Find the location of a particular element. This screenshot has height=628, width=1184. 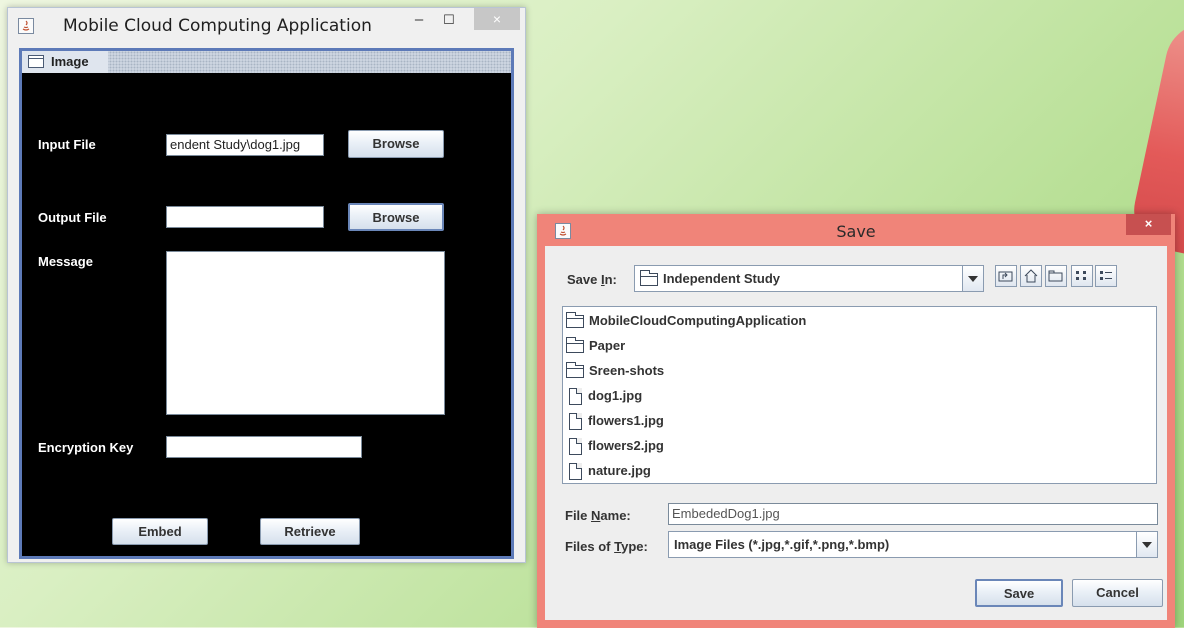

up-one-level-button is located at coordinates (1006, 276).